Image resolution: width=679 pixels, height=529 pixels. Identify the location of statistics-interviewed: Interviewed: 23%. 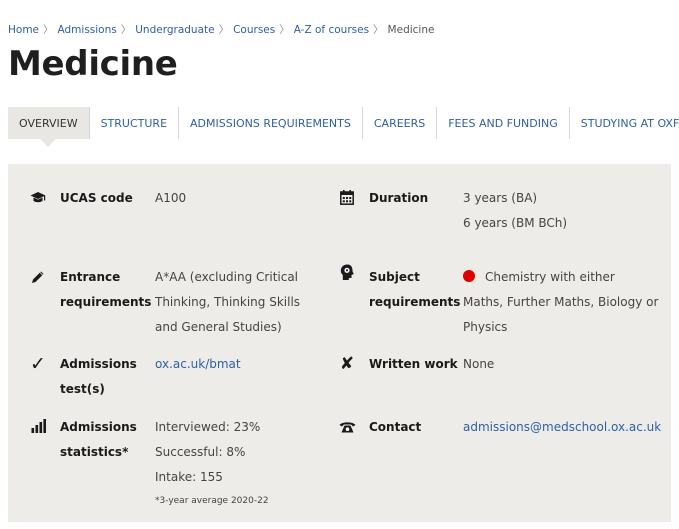
(208, 427).